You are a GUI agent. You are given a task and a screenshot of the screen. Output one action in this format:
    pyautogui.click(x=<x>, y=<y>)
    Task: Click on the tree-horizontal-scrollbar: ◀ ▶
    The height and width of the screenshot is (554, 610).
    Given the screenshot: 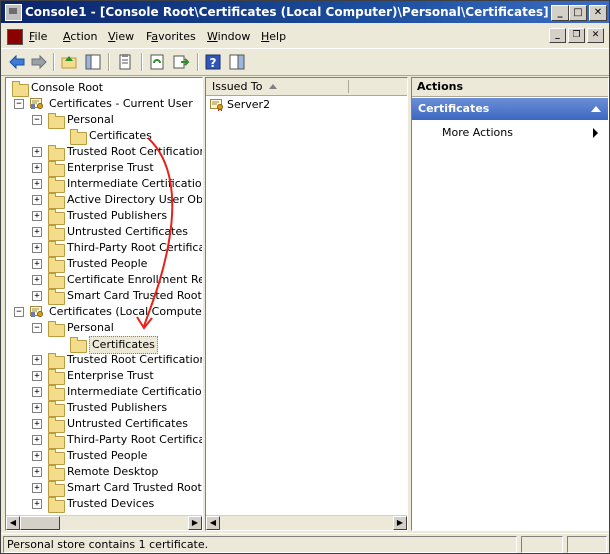 What is the action you would take?
    pyautogui.click(x=104, y=522)
    